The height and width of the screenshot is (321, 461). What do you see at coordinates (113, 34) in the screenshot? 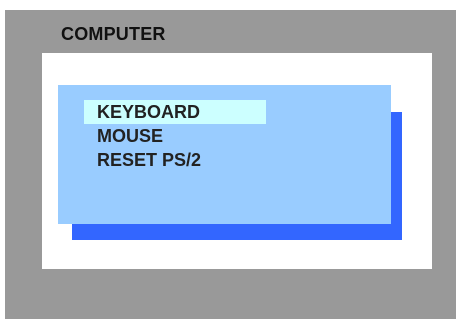
I see `screen-title: COMPUTER` at bounding box center [113, 34].